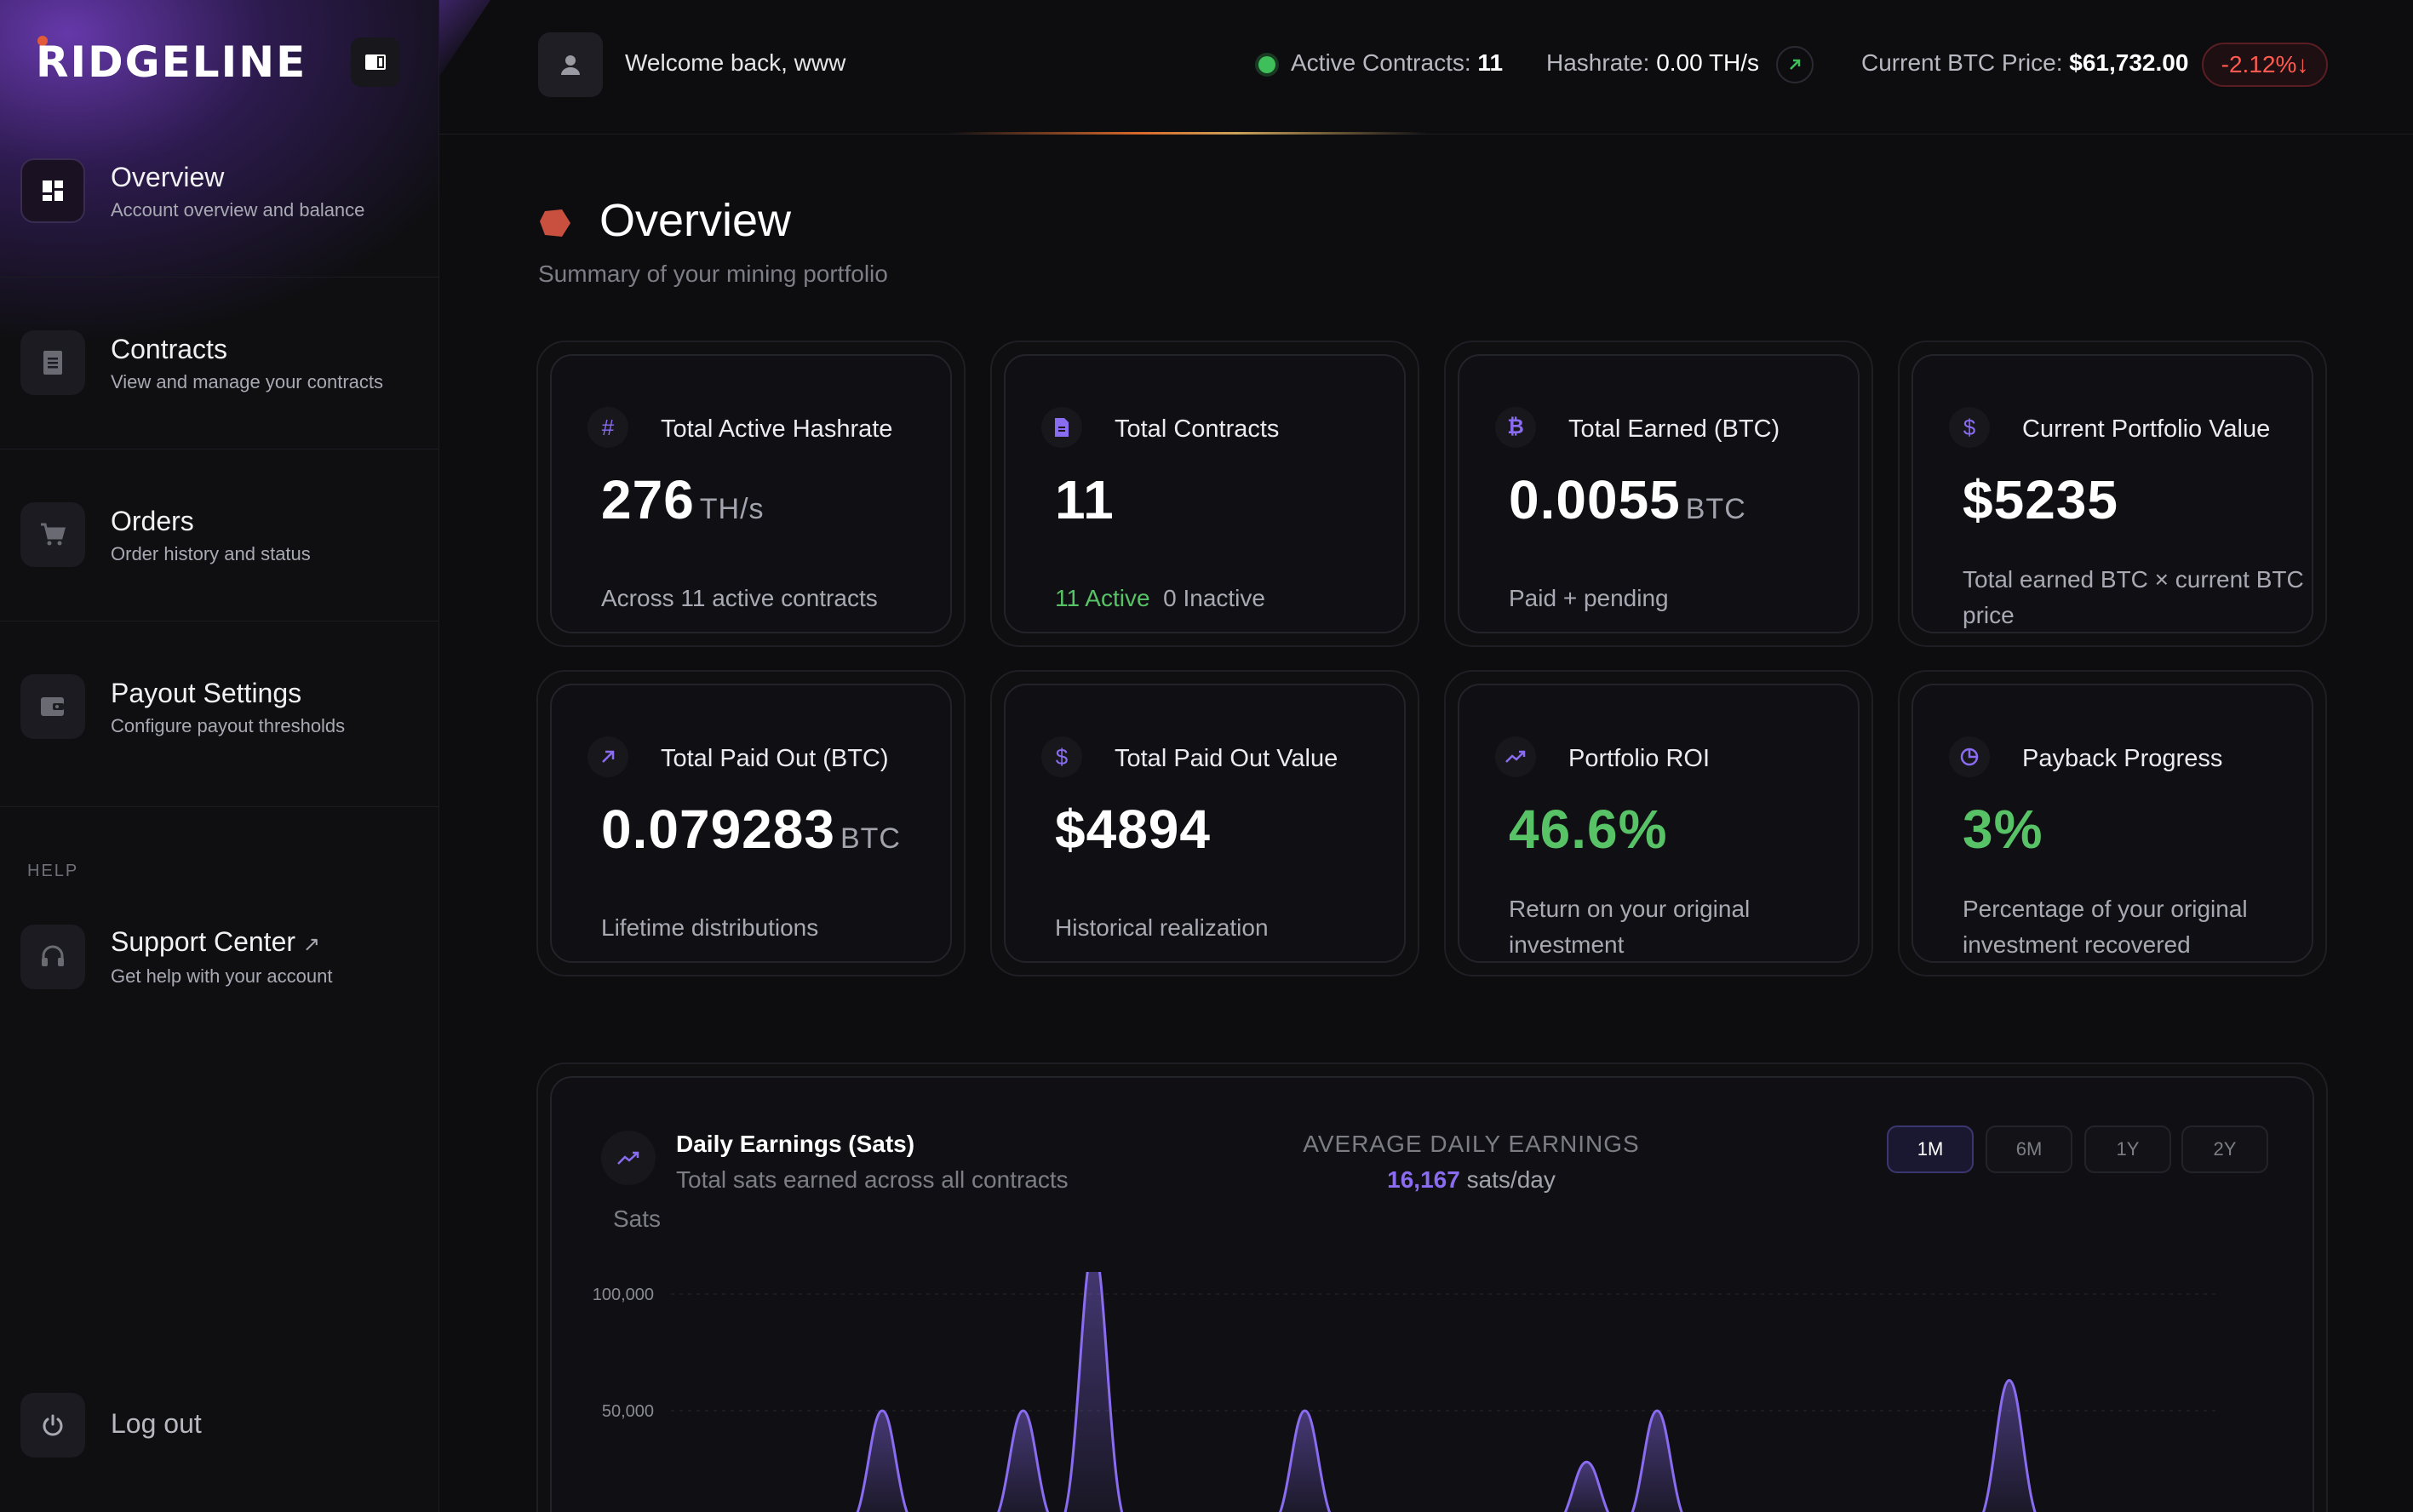  Describe the element at coordinates (1471, 1144) in the screenshot. I see `average-earnings-label: AVERAGE DAILY EARNINGS` at that location.